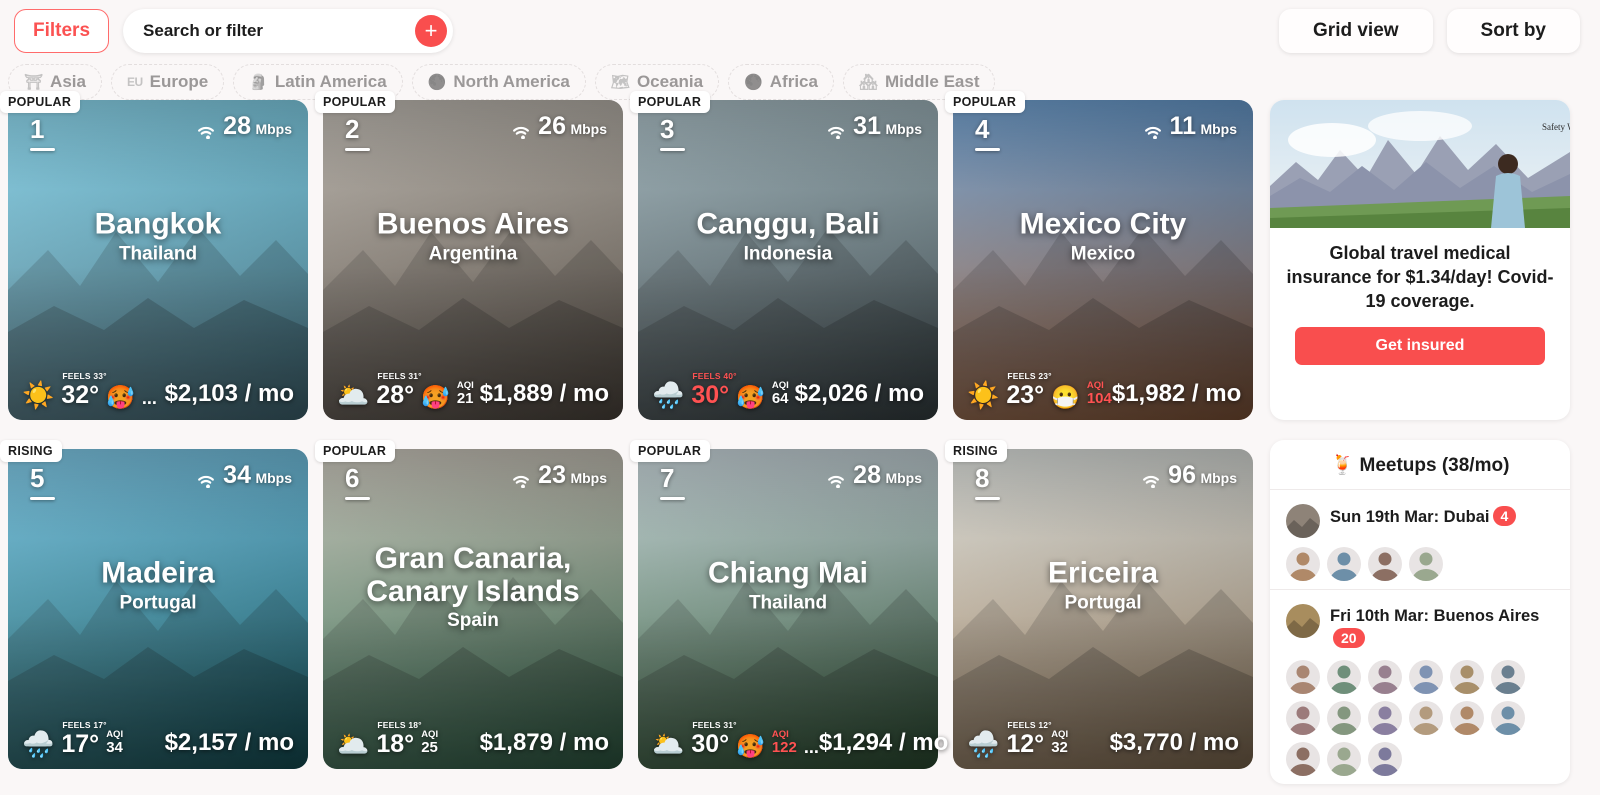 Image resolution: width=1600 pixels, height=795 pixels. What do you see at coordinates (552, 474) in the screenshot?
I see `speed-value: 23` at bounding box center [552, 474].